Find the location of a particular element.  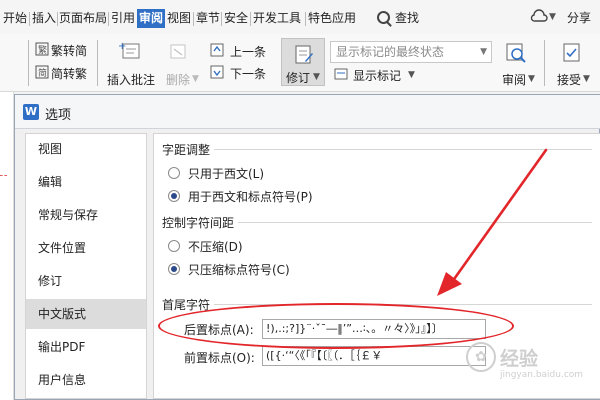

paw-logo-icon: ✿ is located at coordinates (481, 357).